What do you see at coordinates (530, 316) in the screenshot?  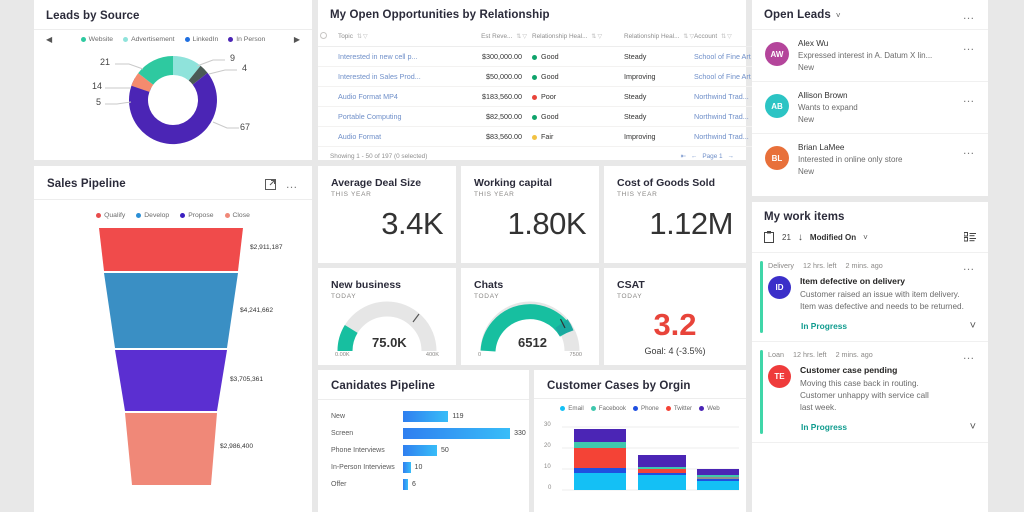 I see `gauge-card-chats: Chats TODAY 6512 0 7500` at bounding box center [530, 316].